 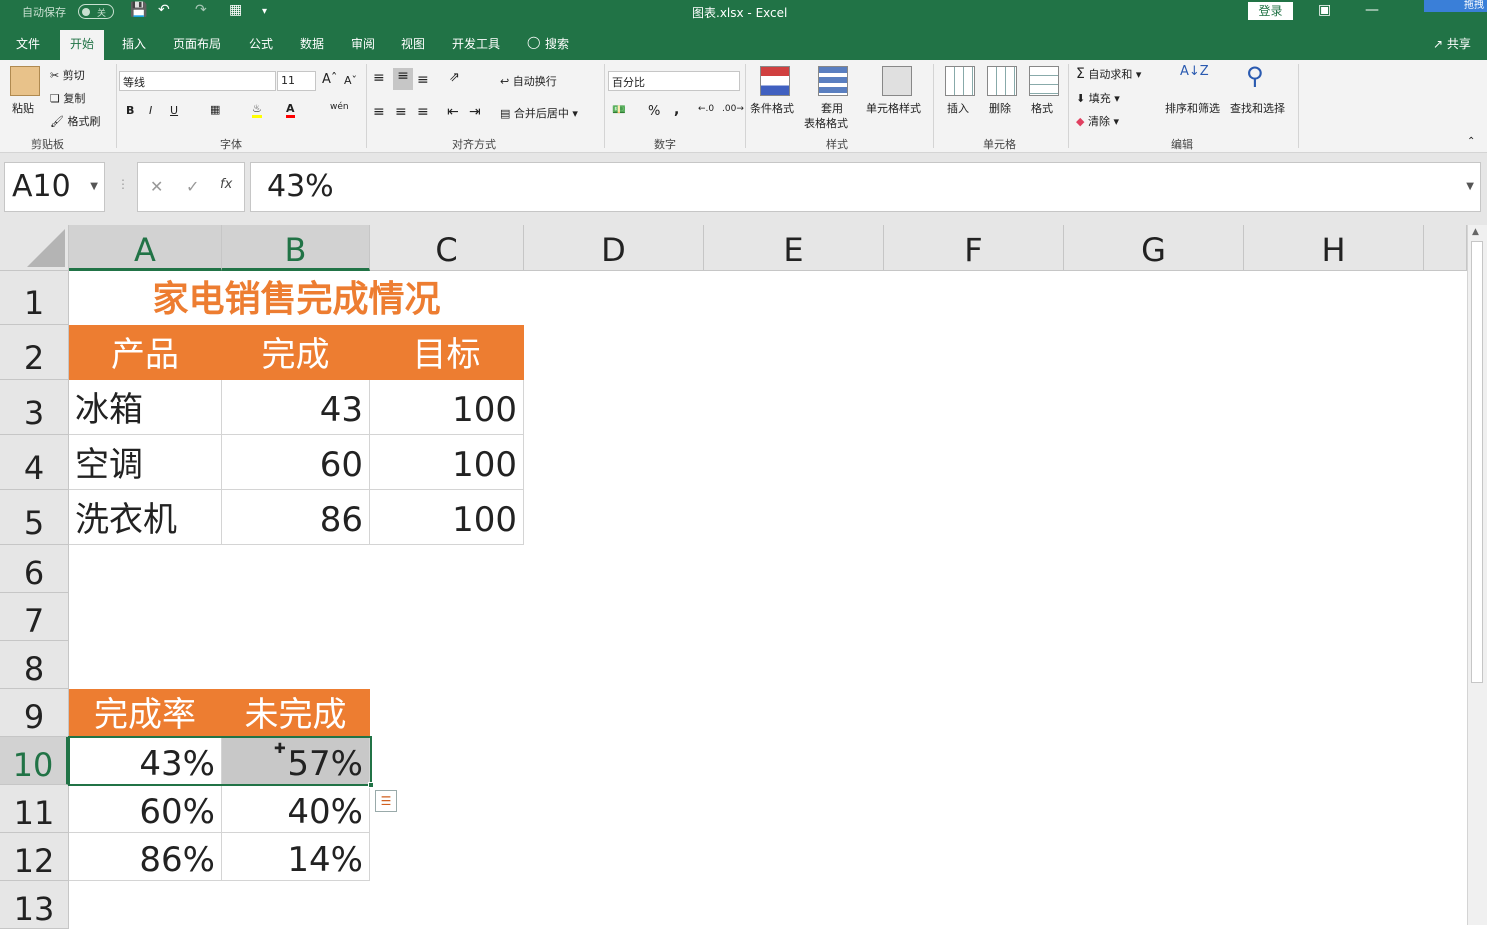 I want to click on tab-data: 数据, so click(x=312, y=43).